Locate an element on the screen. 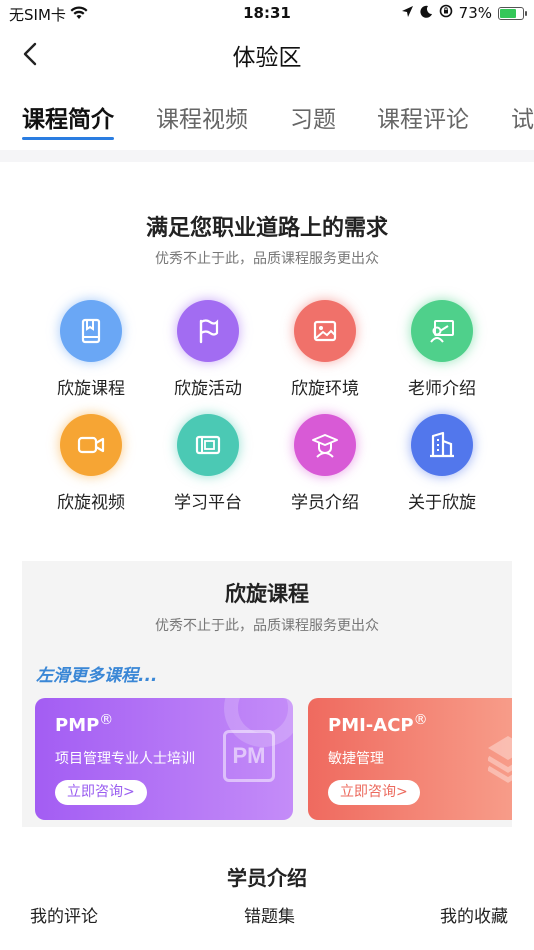 The height and width of the screenshot is (950, 534). course-card-pmp: PM PMP® 项目管理专业人士培训 立即咨询> is located at coordinates (164, 759).